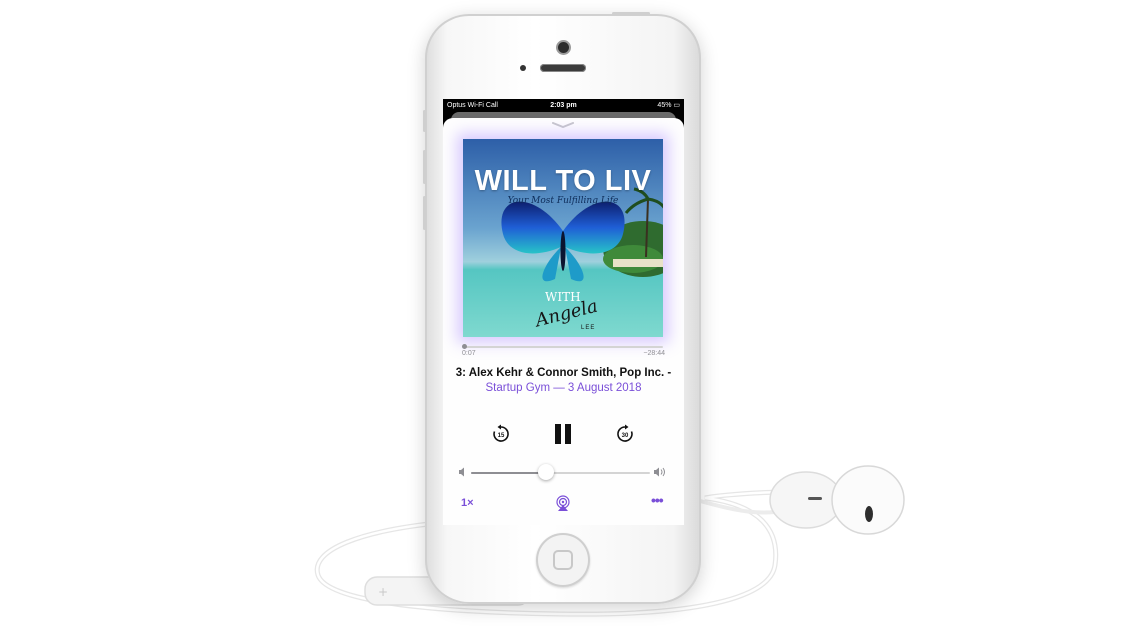 This screenshot has height=632, width=1123. I want to click on volume-handle, so click(546, 472).